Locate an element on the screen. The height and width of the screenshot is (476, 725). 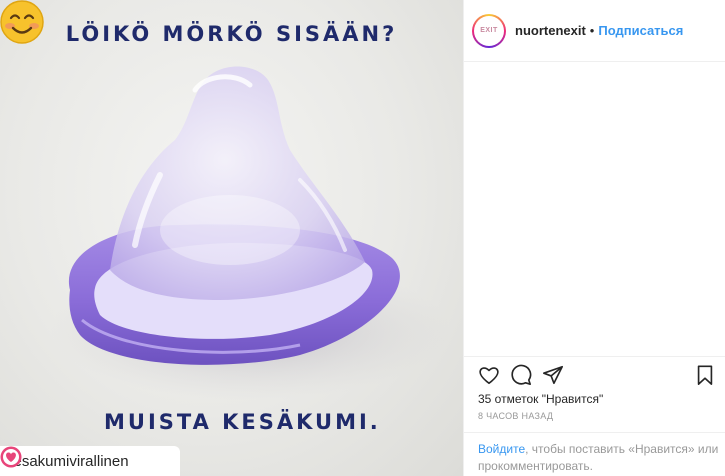
login-link: Войдите is located at coordinates (501, 449).